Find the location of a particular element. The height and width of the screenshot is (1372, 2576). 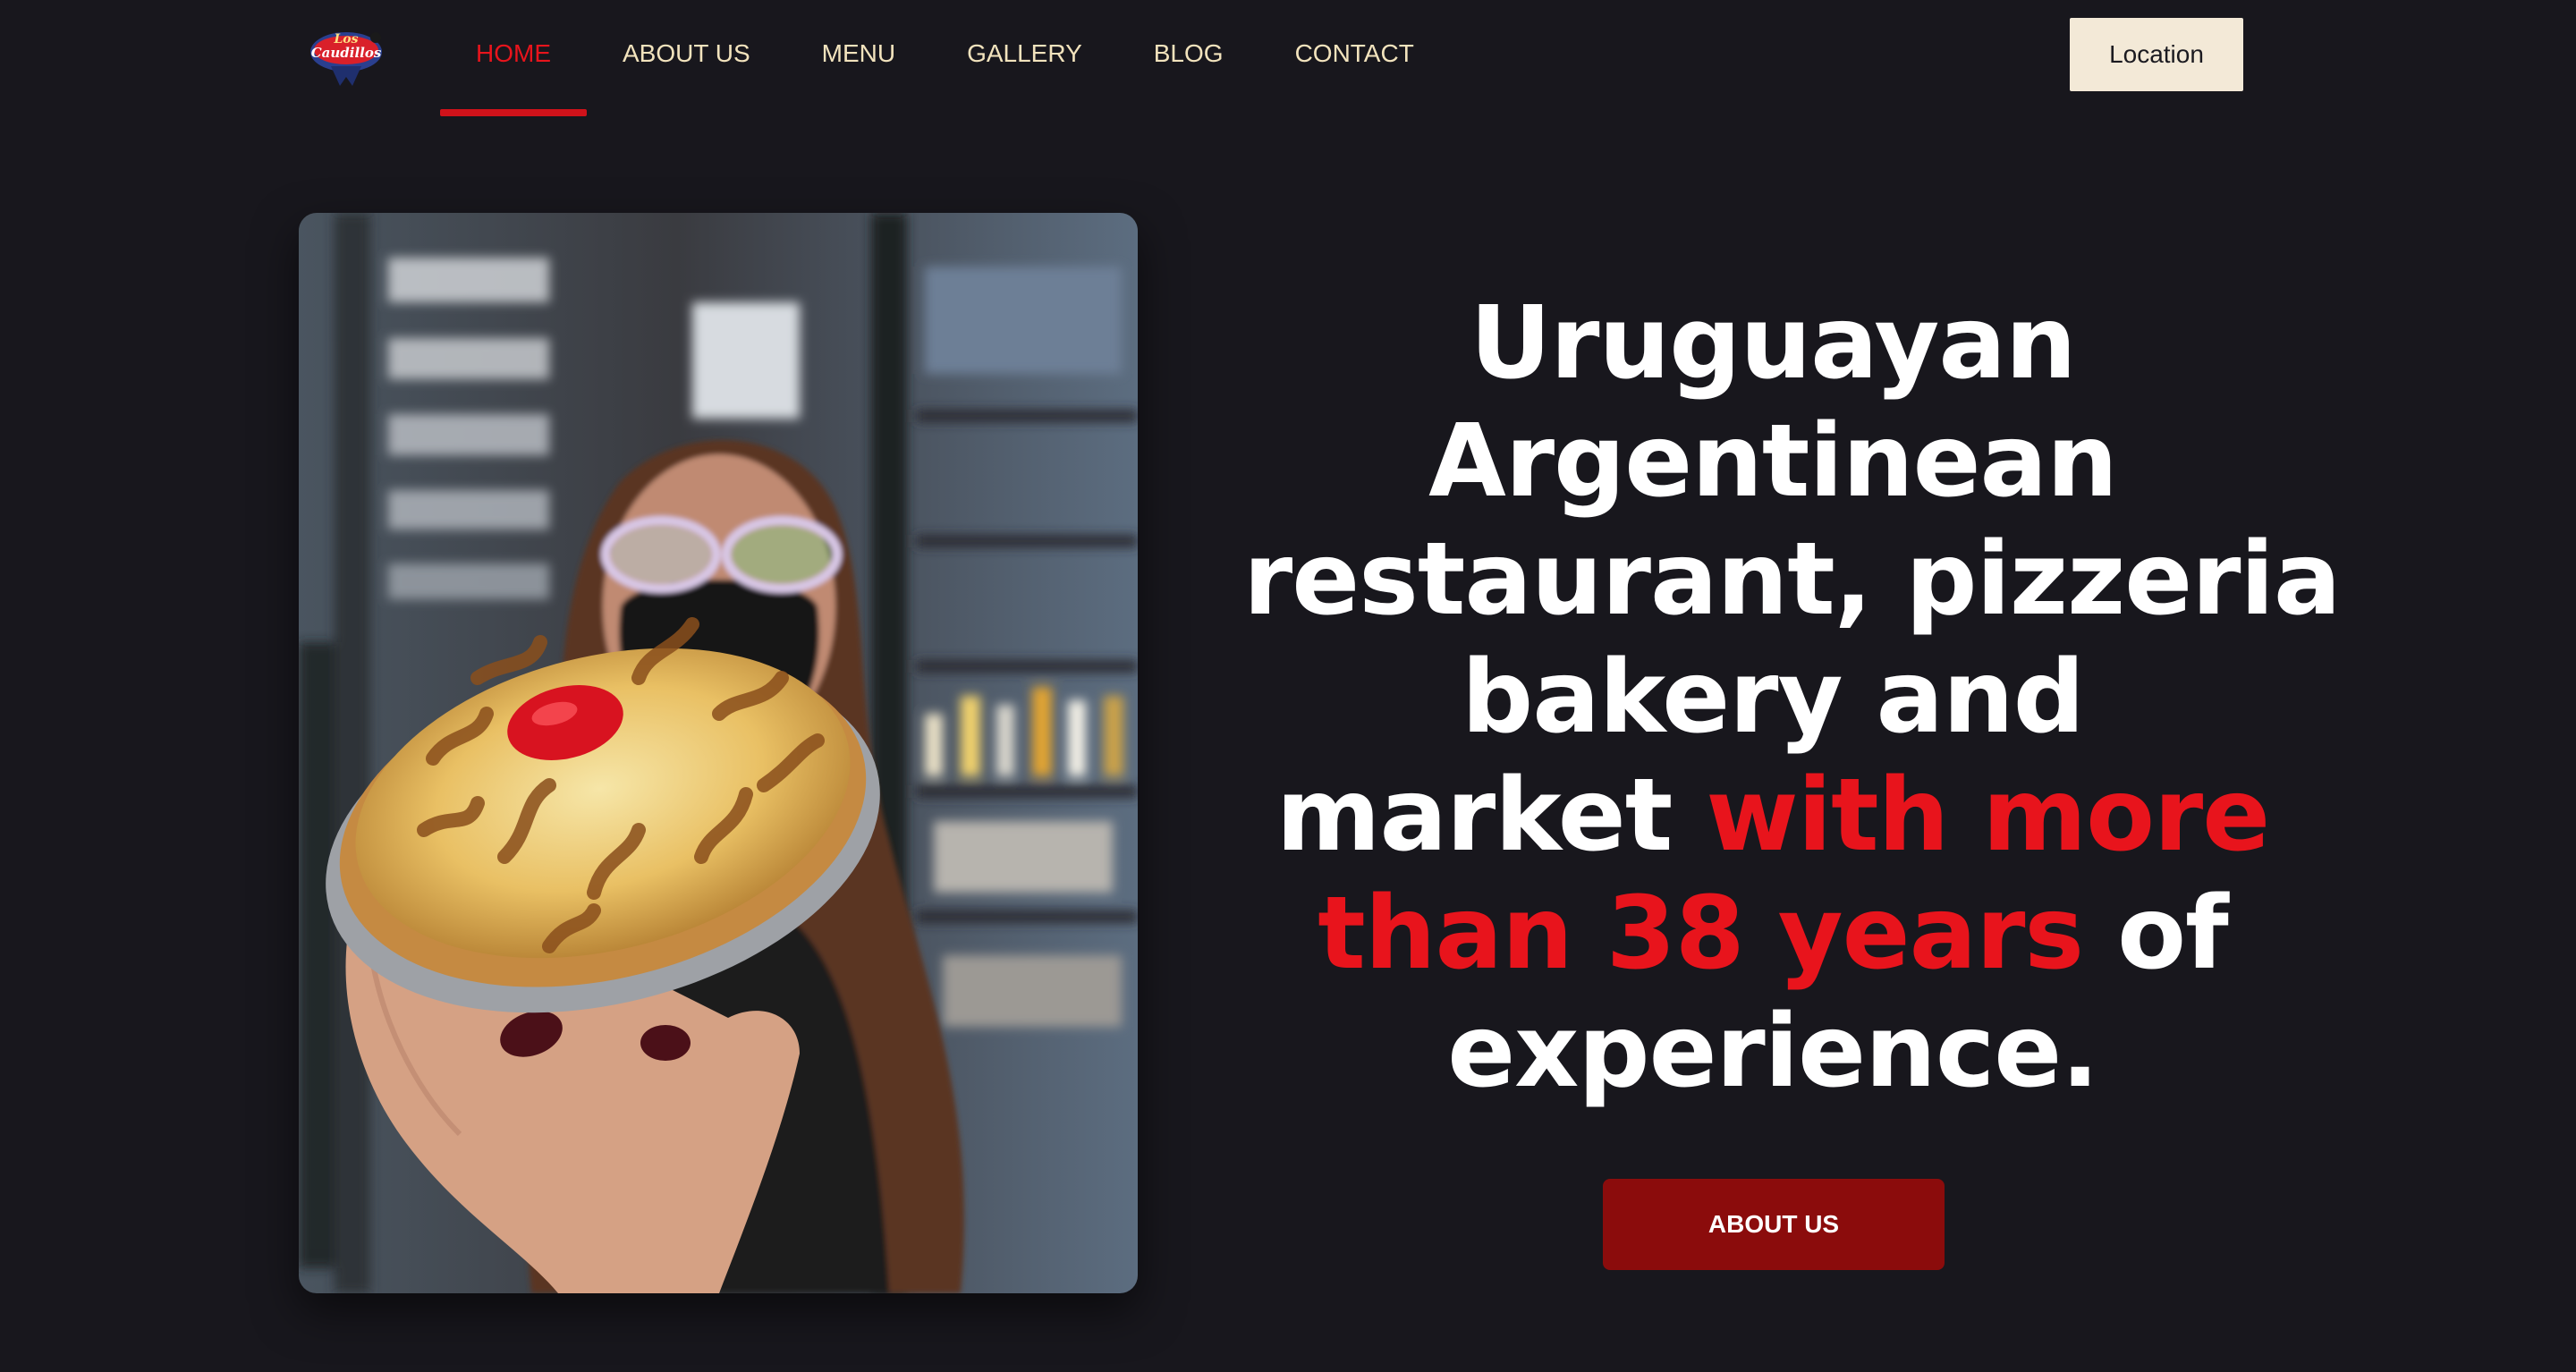

logo-text-bottom: Caudillos is located at coordinates (346, 53).